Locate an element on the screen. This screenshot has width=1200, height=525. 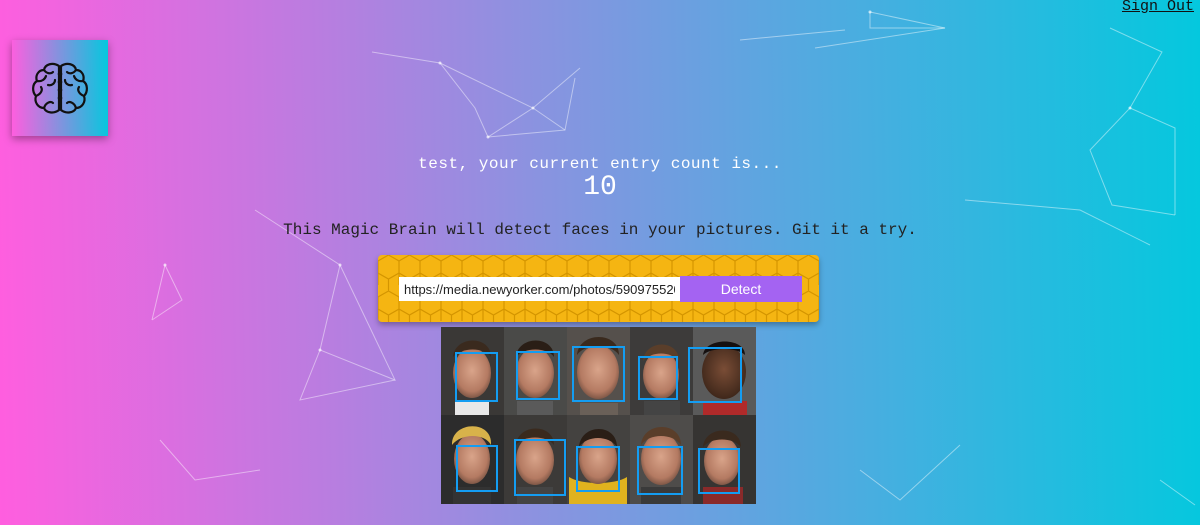
entry-count-value: 10 is located at coordinates (600, 187).